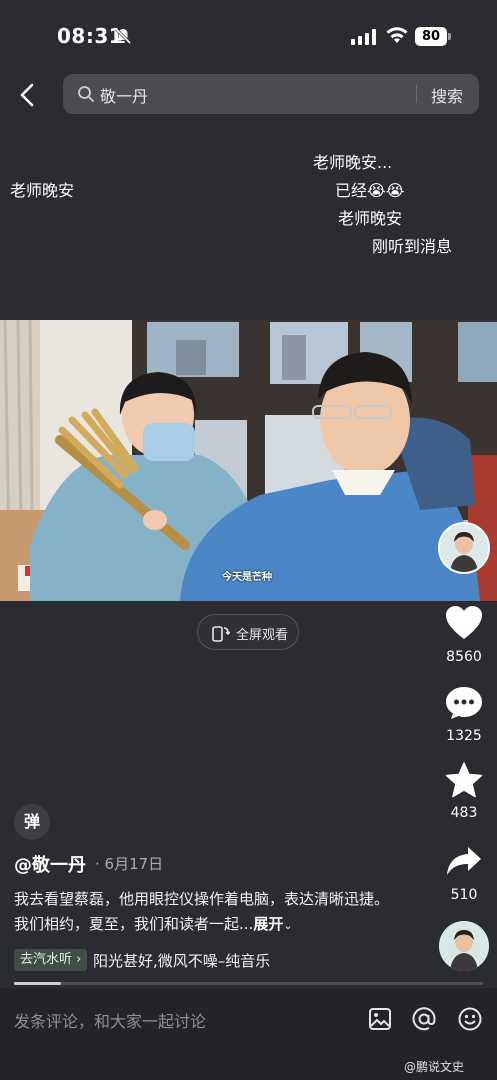  I want to click on fullscreen-button: 全屏观看, so click(248, 632).